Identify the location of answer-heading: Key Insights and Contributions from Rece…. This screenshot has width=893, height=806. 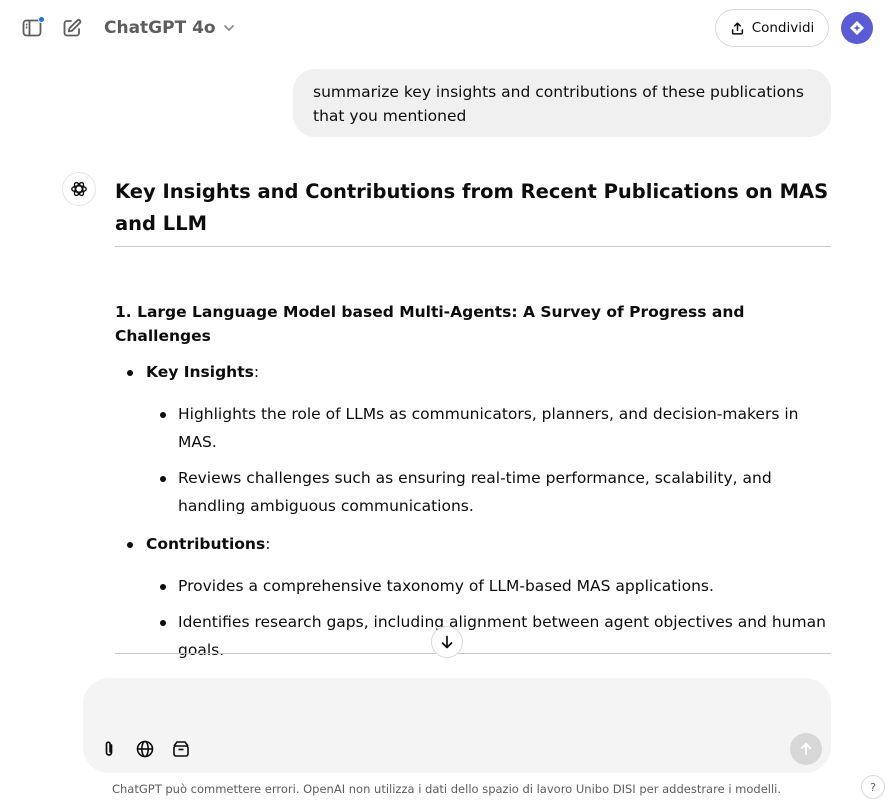
(473, 211).